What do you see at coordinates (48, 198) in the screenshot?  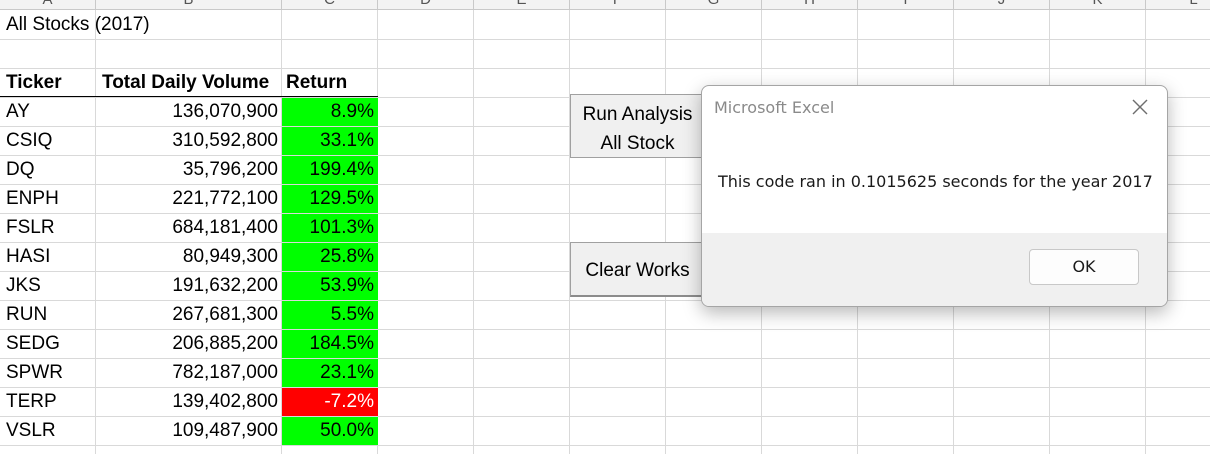 I see `ticker-cell: ENPH` at bounding box center [48, 198].